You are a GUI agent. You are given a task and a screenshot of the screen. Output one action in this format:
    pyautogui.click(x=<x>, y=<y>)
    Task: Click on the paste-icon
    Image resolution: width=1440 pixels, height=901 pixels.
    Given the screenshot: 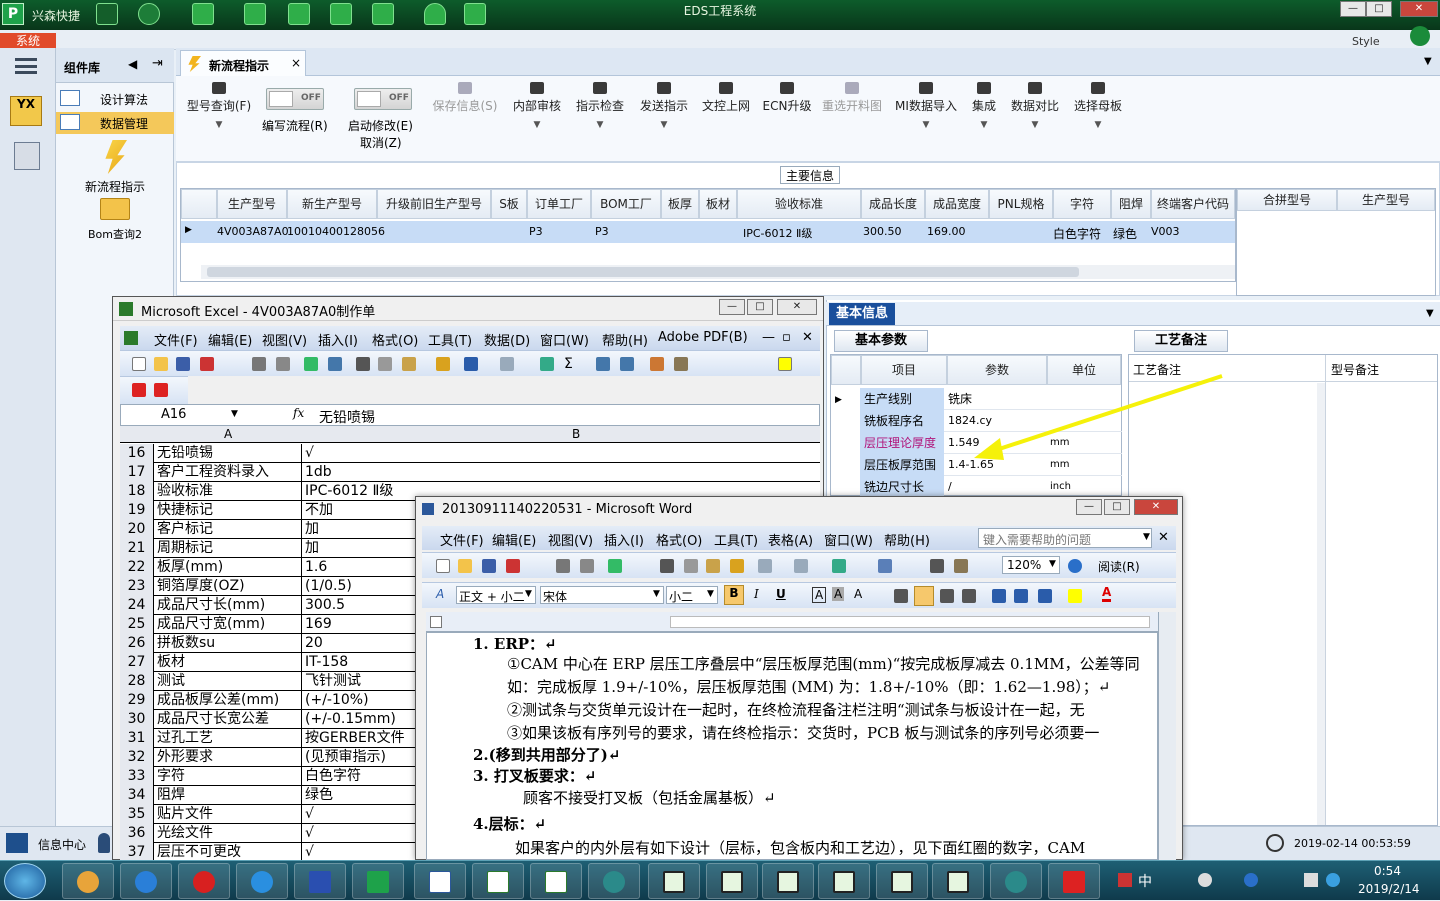 What is the action you would take?
    pyautogui.click(x=713, y=566)
    